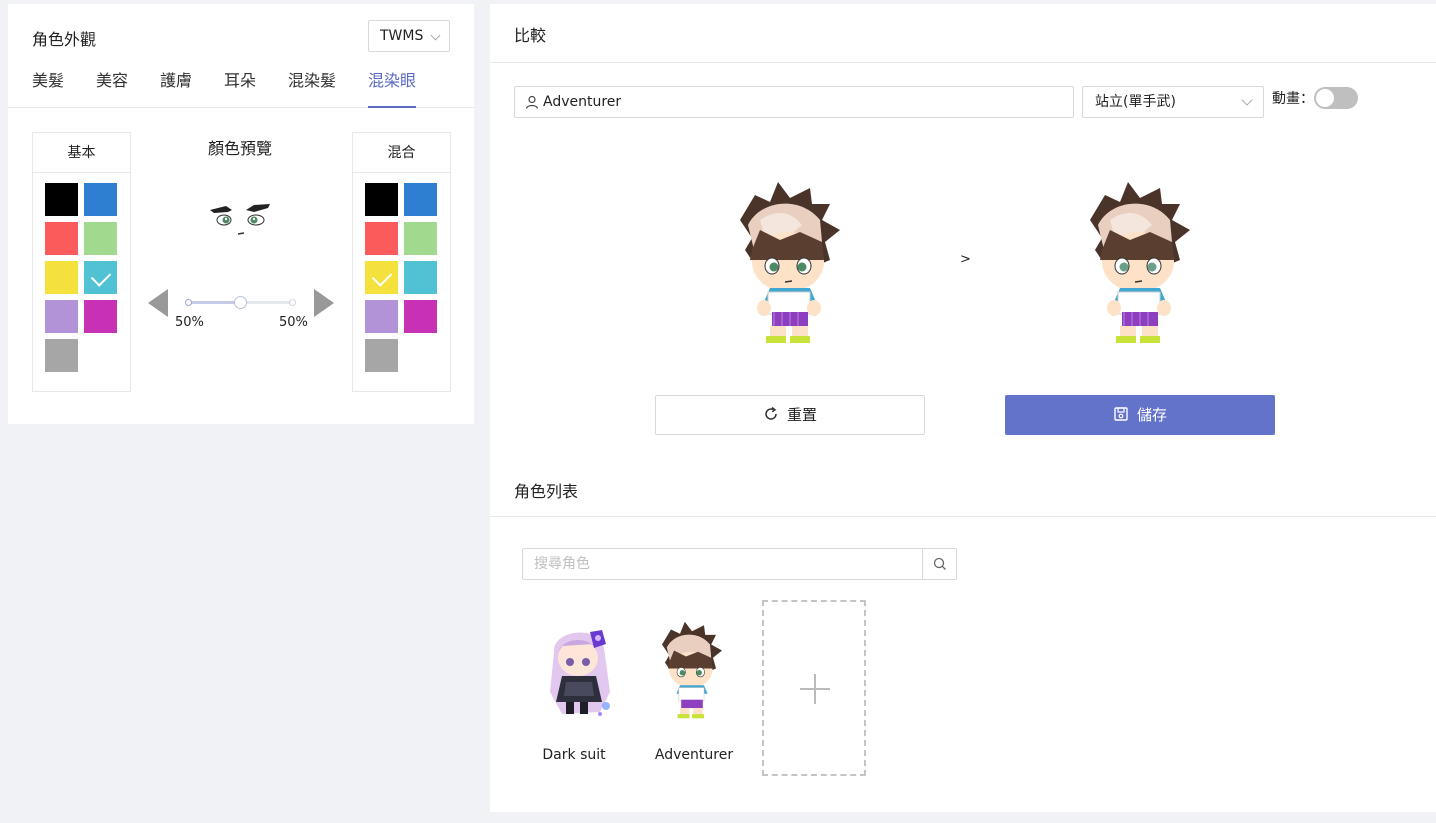 This screenshot has height=823, width=1436. I want to click on save-icon, so click(1121, 413).